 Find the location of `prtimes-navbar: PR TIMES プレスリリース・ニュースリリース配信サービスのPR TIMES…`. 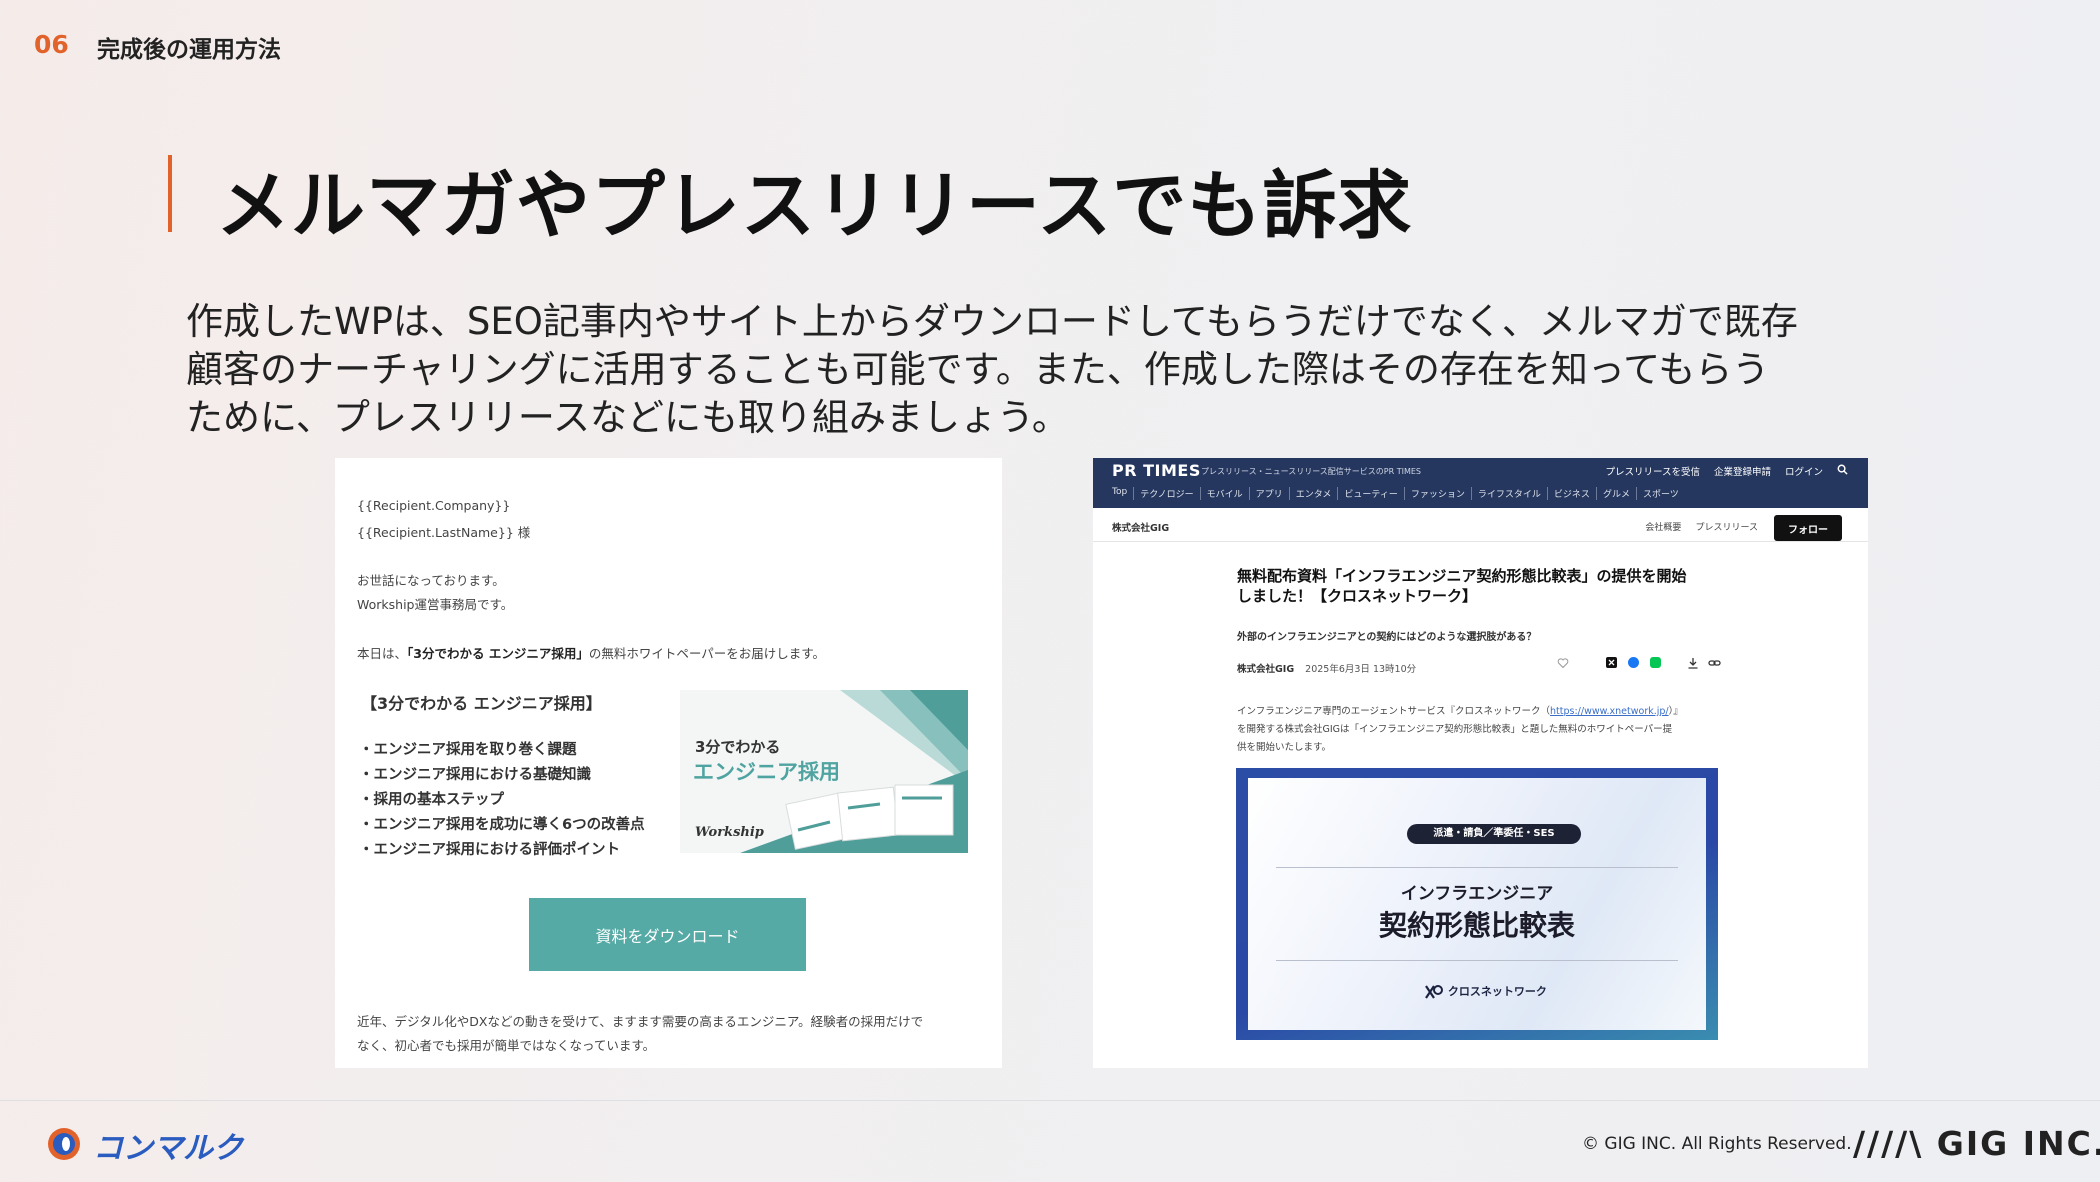

prtimes-navbar: PR TIMES プレスリリース・ニュースリリース配信サービスのPR TIMES… is located at coordinates (1480, 483).